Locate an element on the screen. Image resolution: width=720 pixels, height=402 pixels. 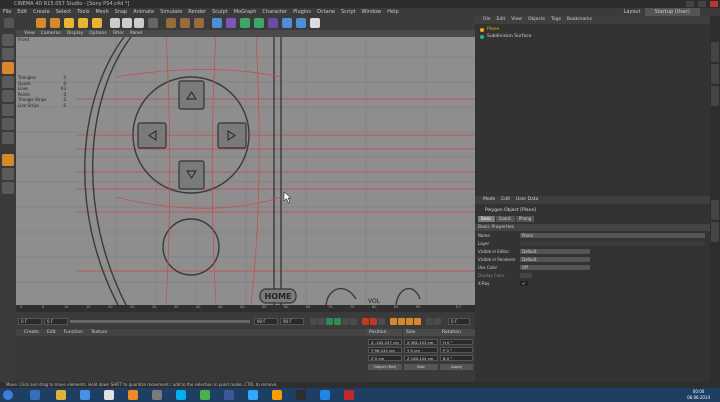
edges-mode-icon is located at coordinates (8, 124).